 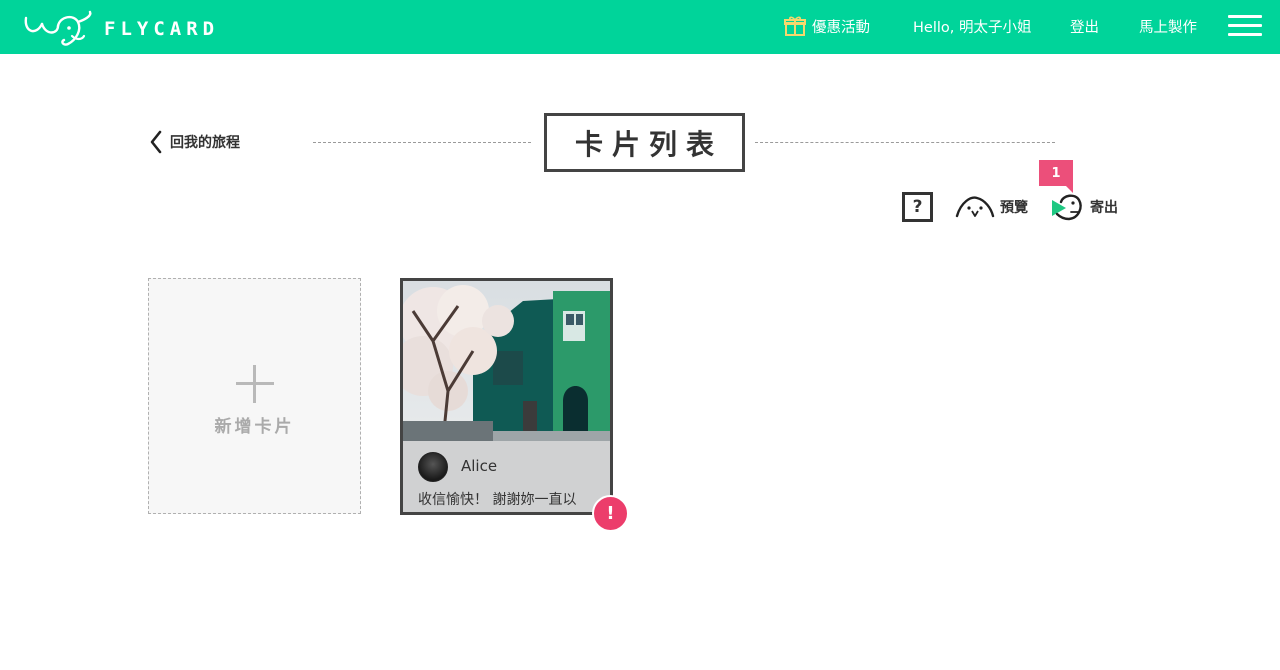 I want to click on card-info-overlay: Alice 收信愉快！ 謝謝妳一直以, so click(x=506, y=476).